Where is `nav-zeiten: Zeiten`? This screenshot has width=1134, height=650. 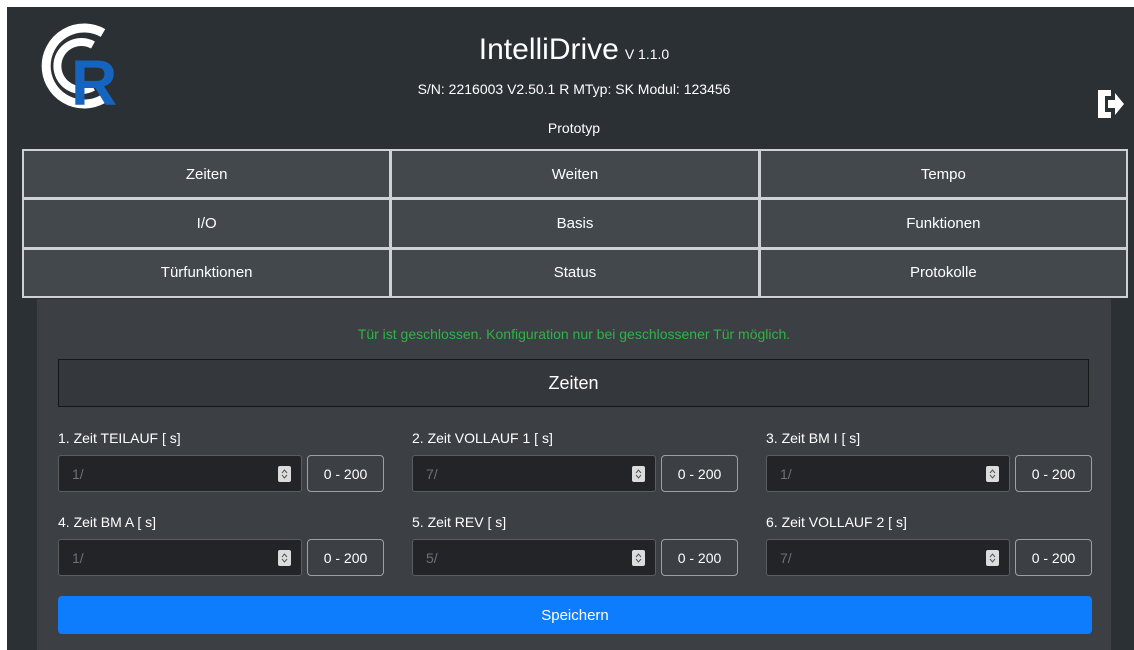 nav-zeiten: Zeiten is located at coordinates (207, 174).